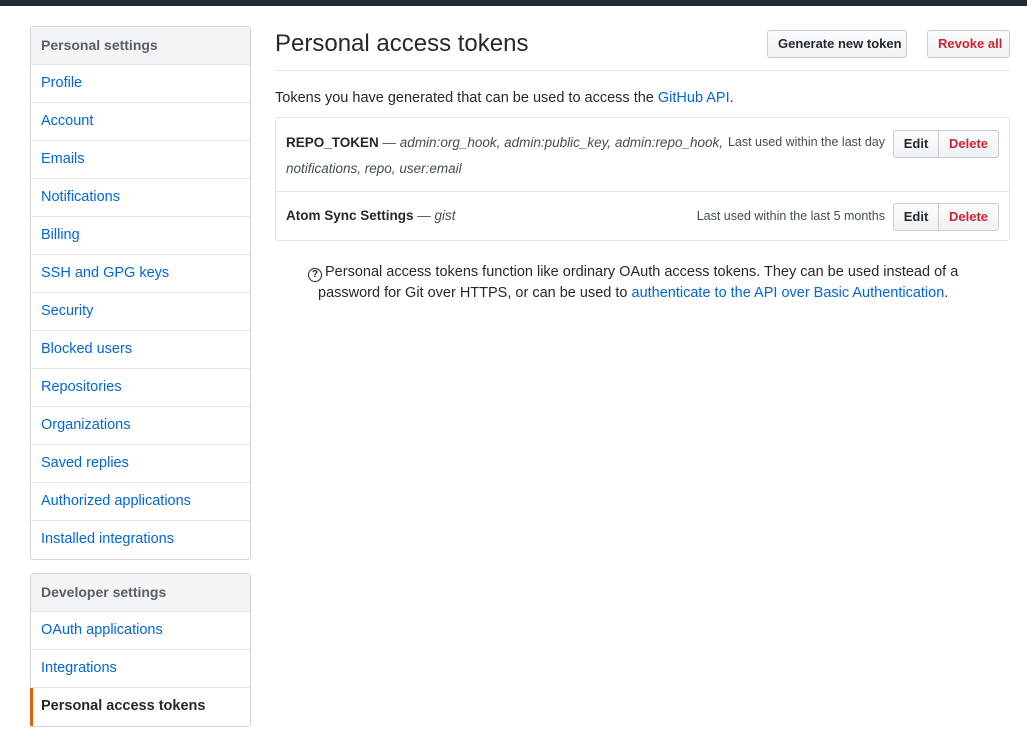 This screenshot has width=1027, height=741. I want to click on token-name-text: REPO_TOKEN, so click(332, 142).